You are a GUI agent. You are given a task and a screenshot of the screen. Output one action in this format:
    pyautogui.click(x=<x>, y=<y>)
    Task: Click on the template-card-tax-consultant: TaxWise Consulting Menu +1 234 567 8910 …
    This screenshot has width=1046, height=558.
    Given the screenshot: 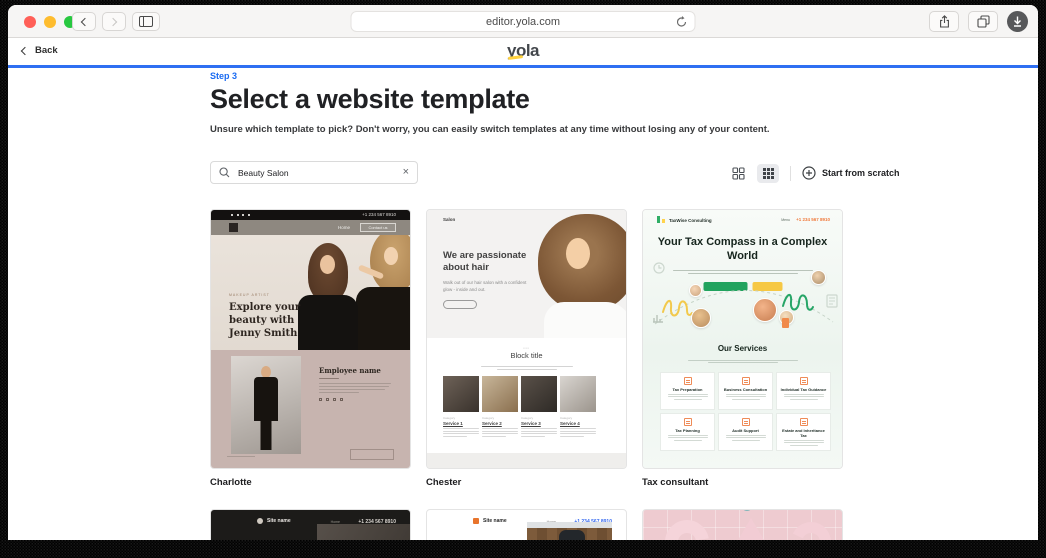 What is the action you would take?
    pyautogui.click(x=742, y=339)
    